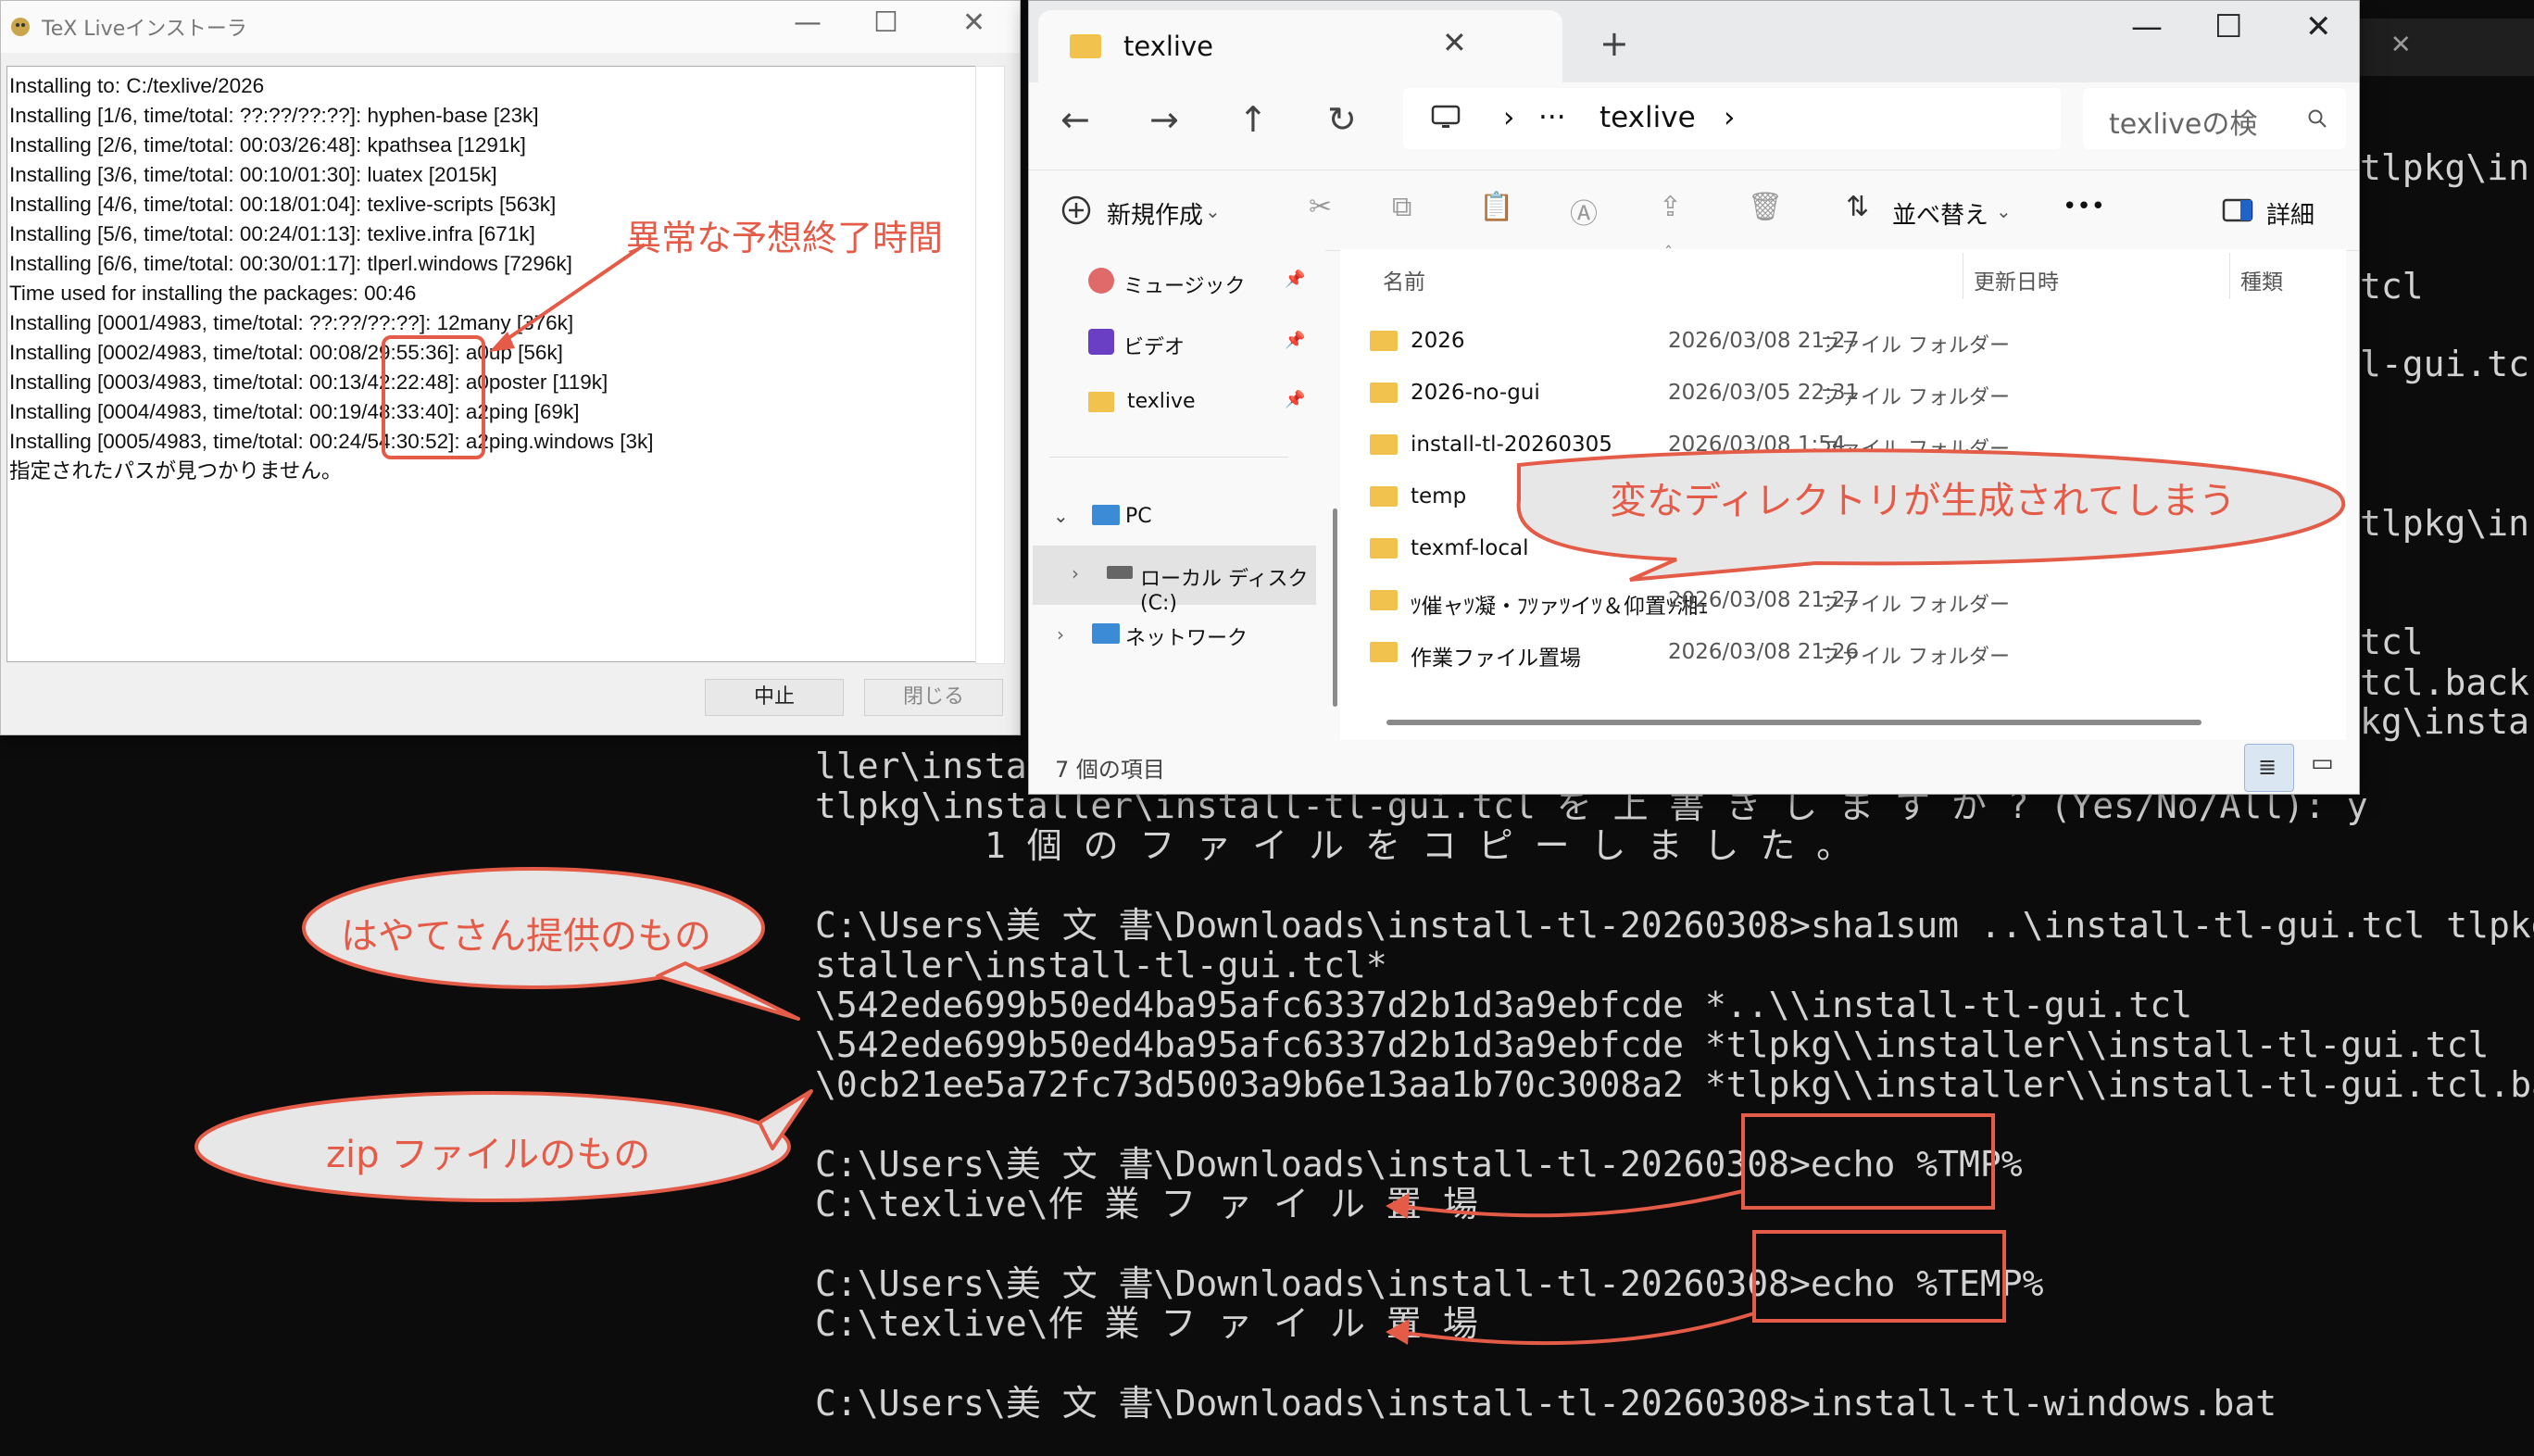 Image resolution: width=2534 pixels, height=1456 pixels. What do you see at coordinates (1868, 1161) in the screenshot?
I see `tmp-highlight-box` at bounding box center [1868, 1161].